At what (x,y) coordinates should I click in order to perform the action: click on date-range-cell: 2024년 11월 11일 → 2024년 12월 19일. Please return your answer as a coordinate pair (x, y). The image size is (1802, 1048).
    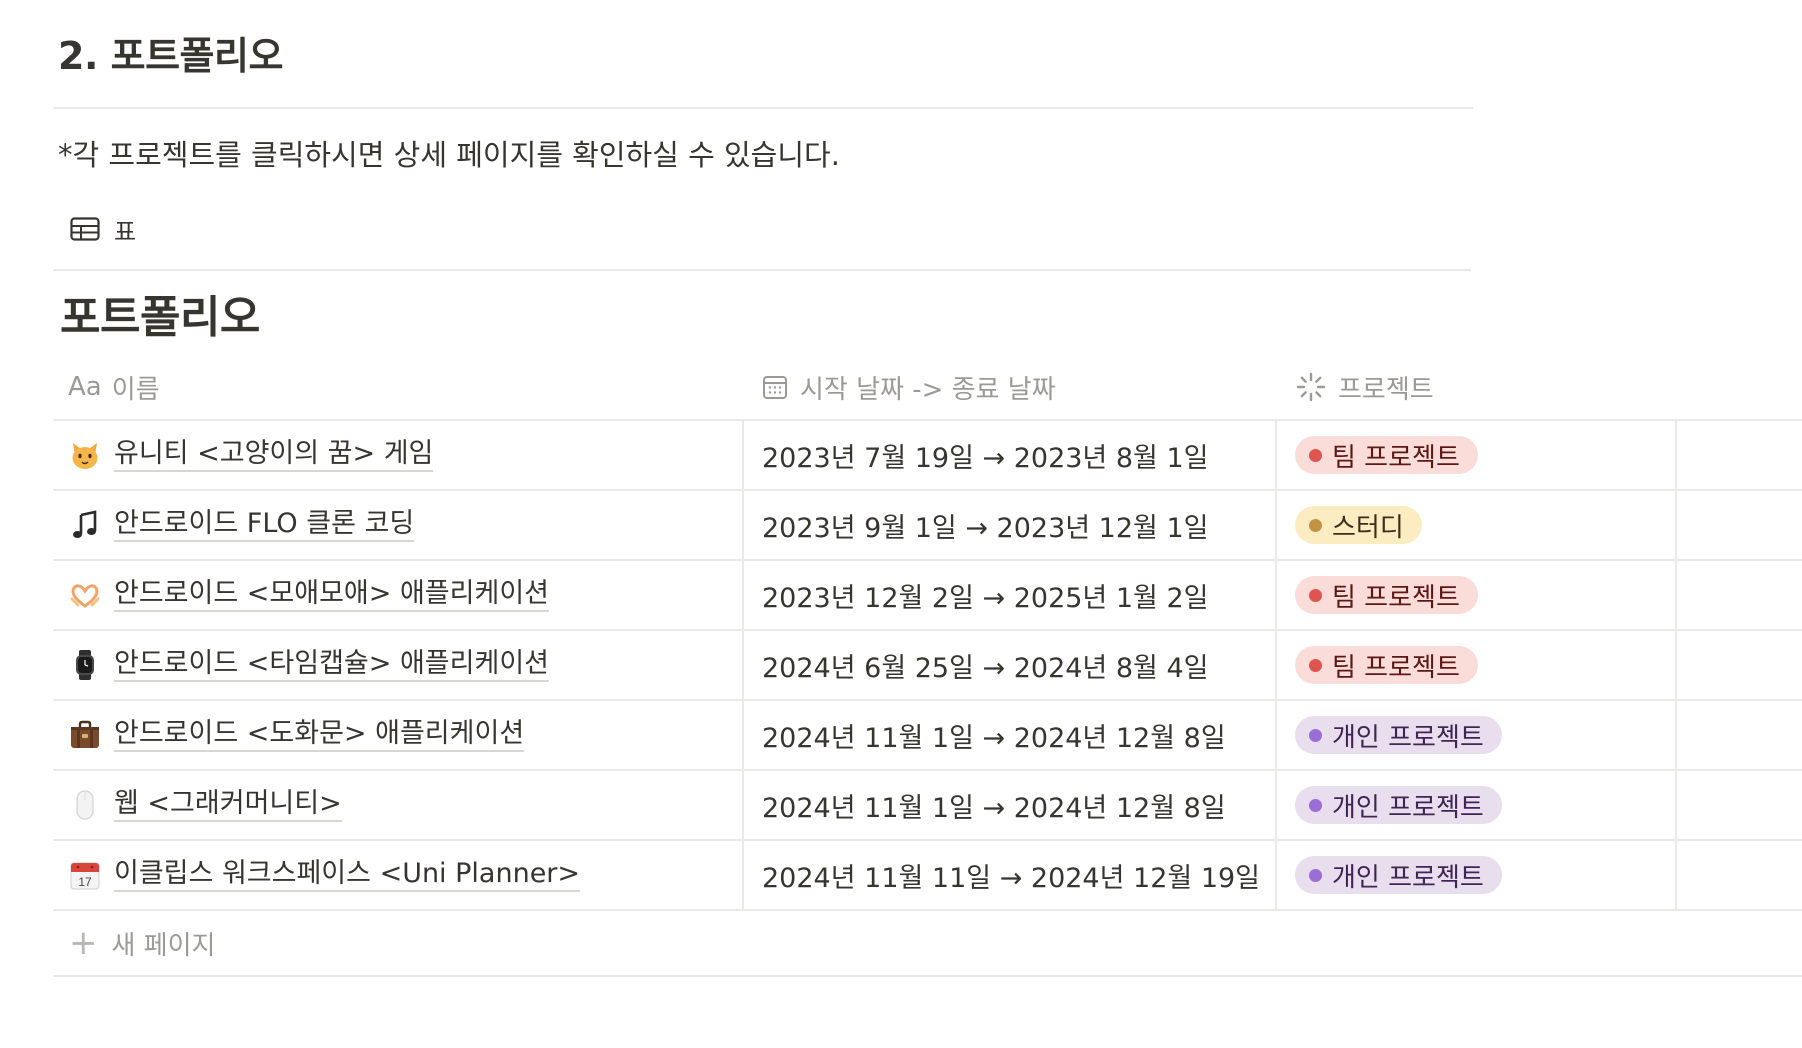
    Looking at the image, I should click on (1008, 875).